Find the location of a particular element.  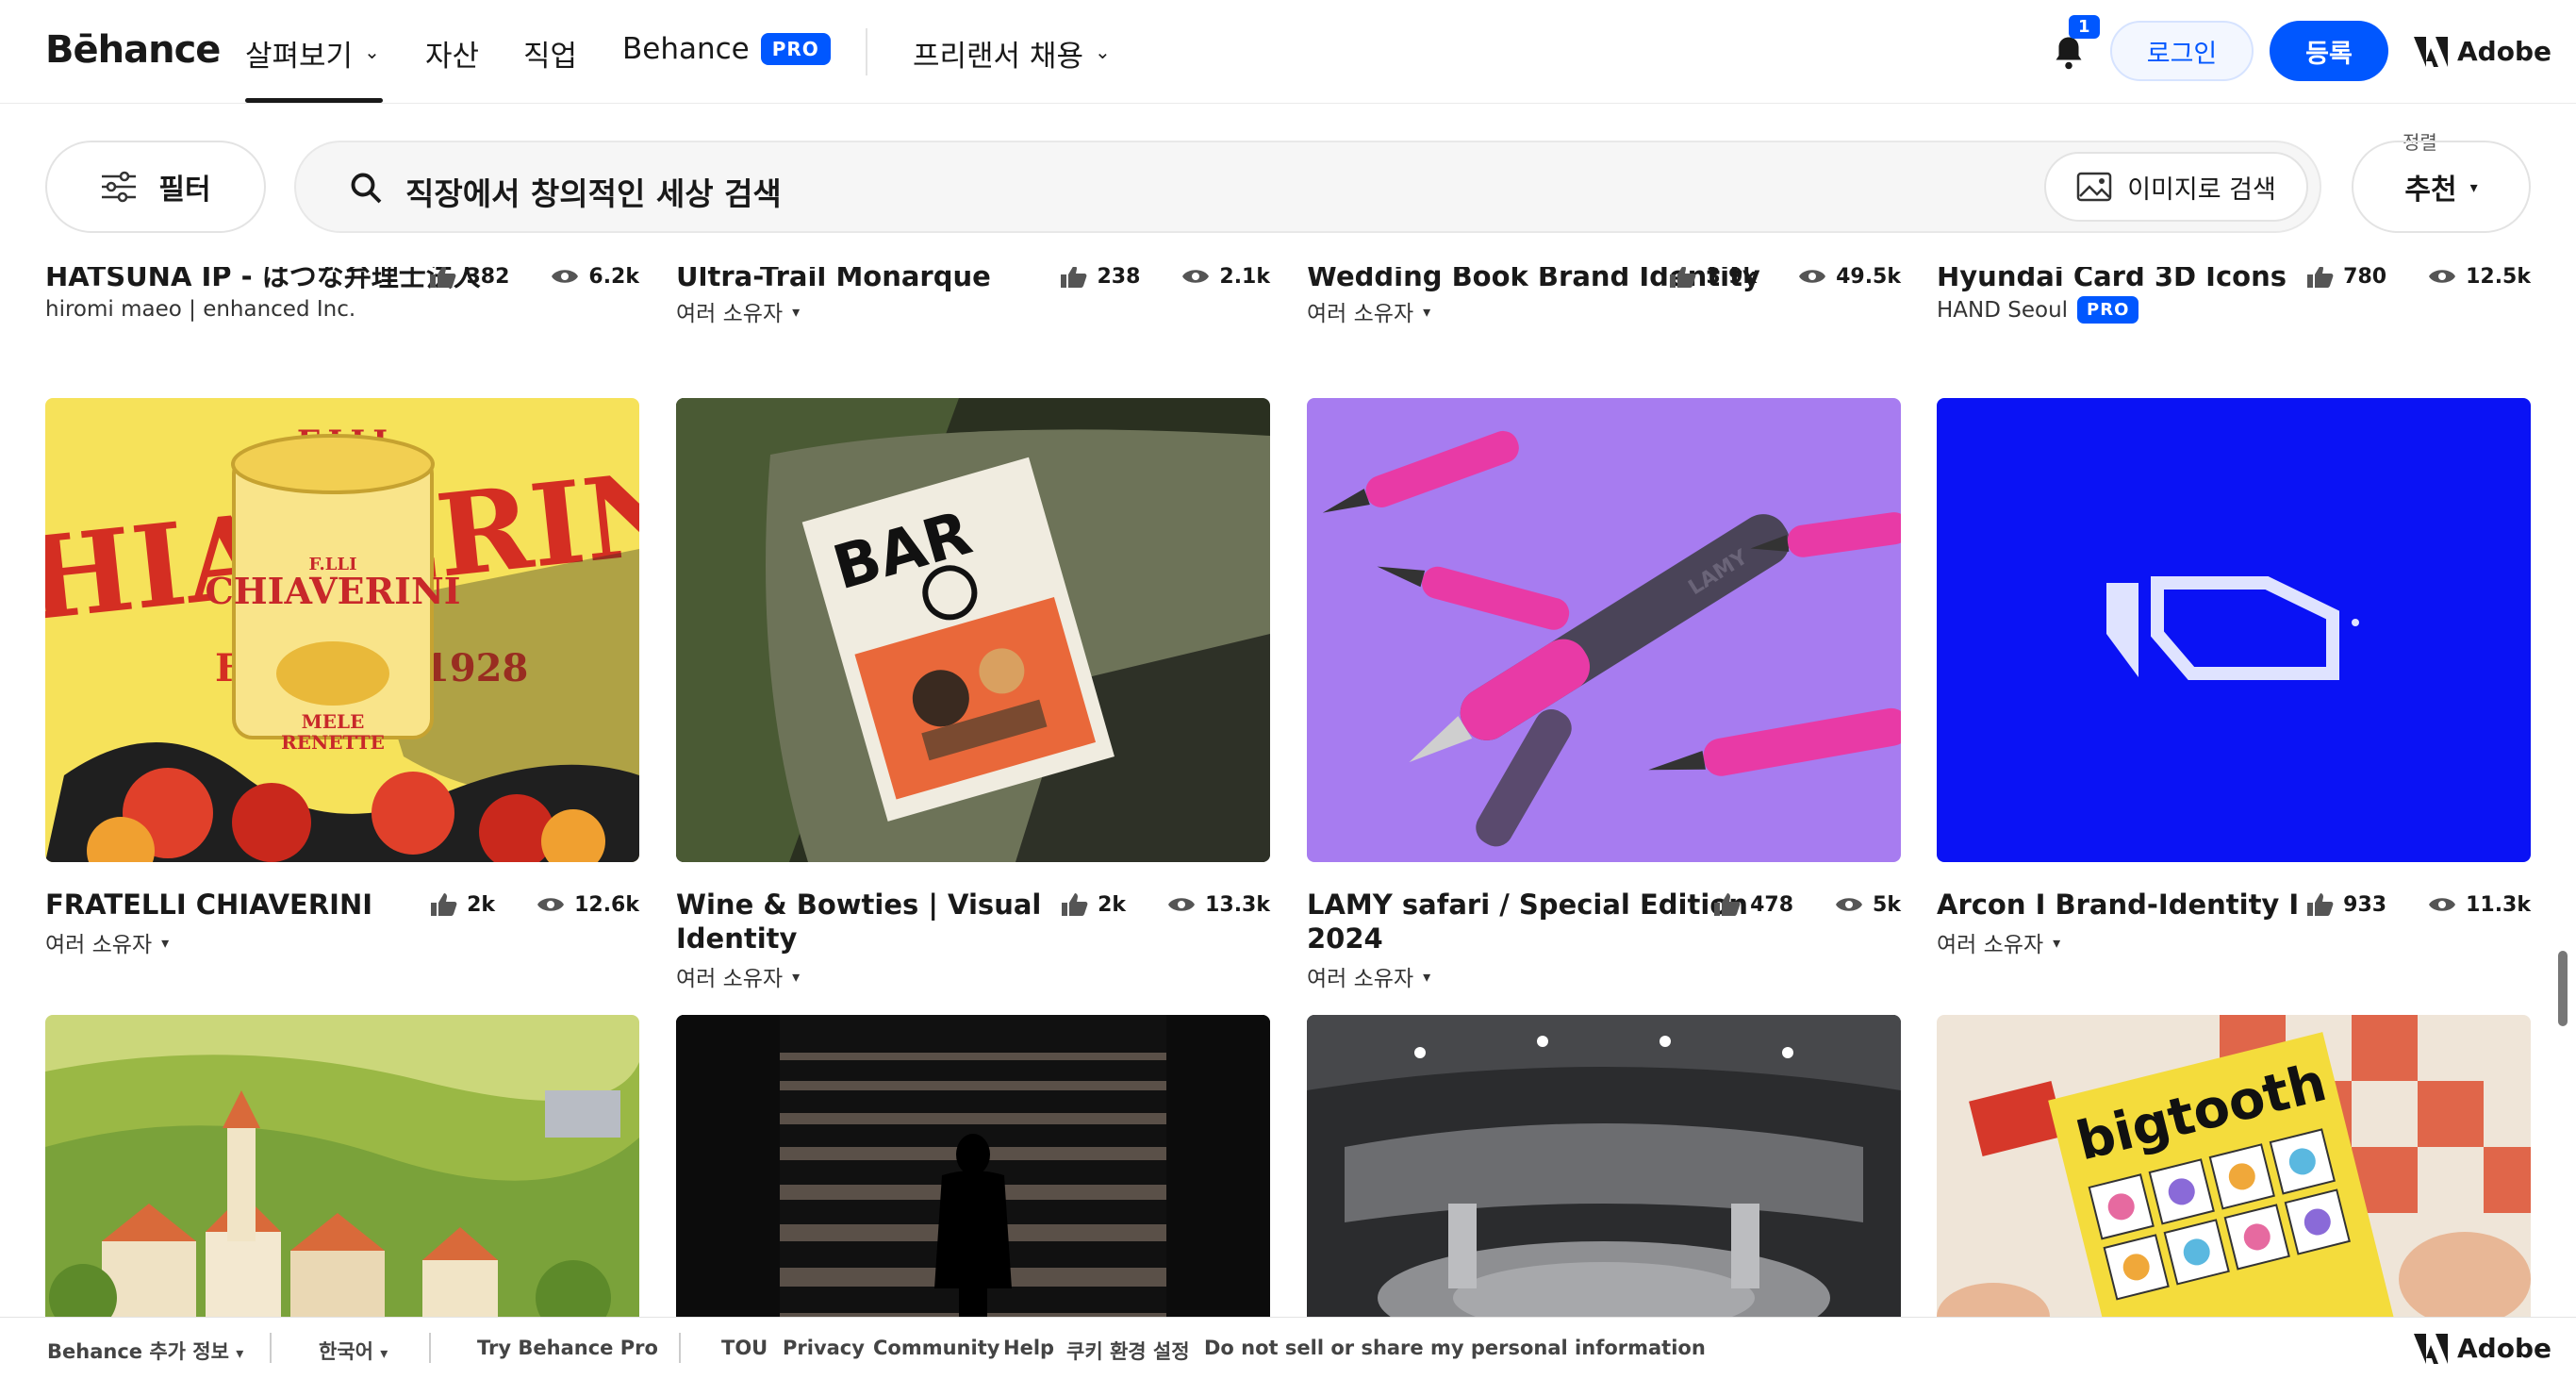

filter-label: 필터 is located at coordinates (184, 190).